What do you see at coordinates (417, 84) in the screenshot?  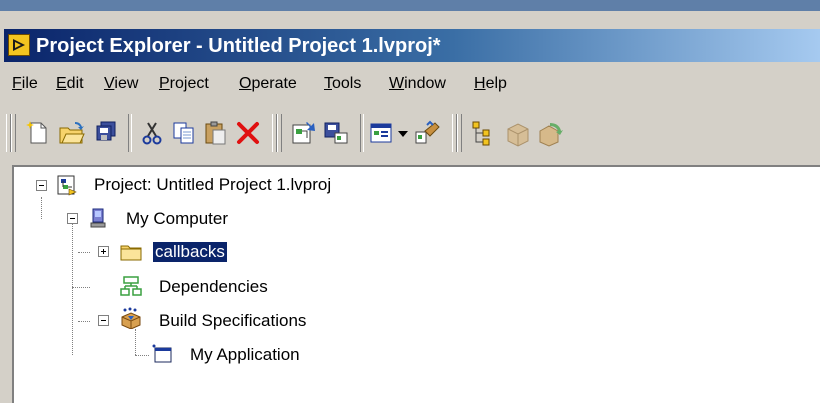 I see `menu-window: Window` at bounding box center [417, 84].